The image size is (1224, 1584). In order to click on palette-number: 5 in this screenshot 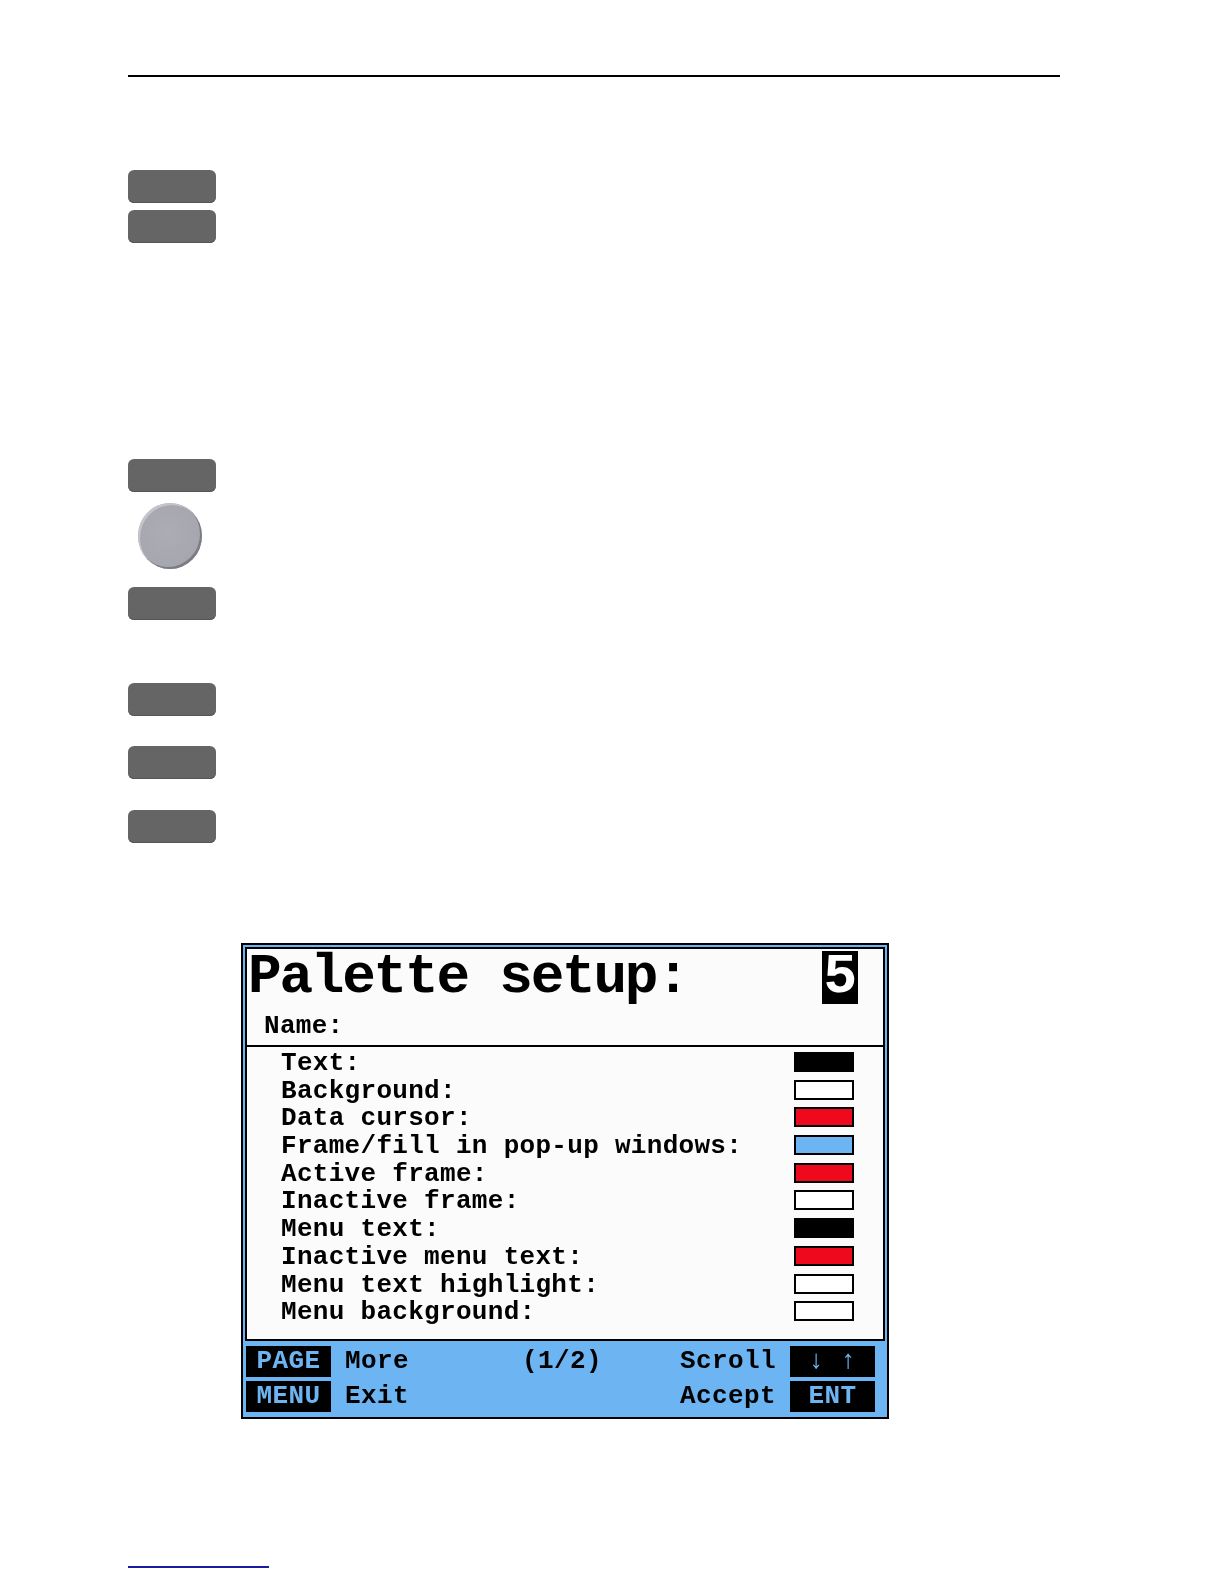, I will do `click(840, 977)`.